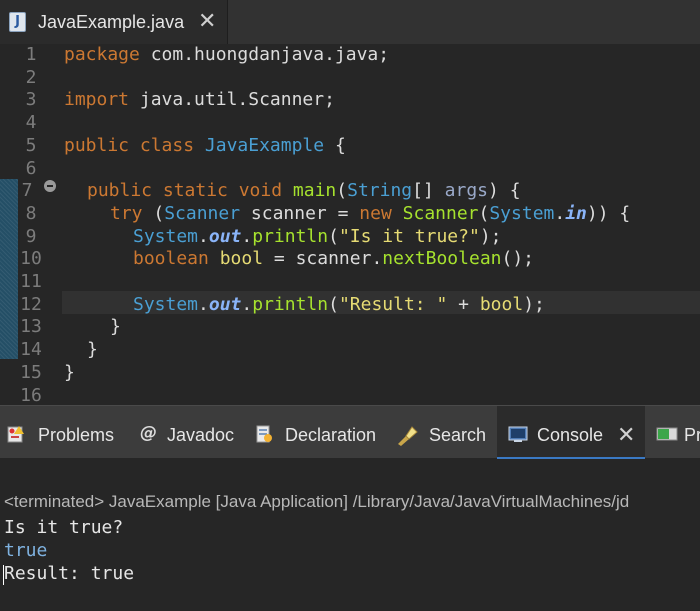  Describe the element at coordinates (31, 304) in the screenshot. I see `line-number: 12` at that location.